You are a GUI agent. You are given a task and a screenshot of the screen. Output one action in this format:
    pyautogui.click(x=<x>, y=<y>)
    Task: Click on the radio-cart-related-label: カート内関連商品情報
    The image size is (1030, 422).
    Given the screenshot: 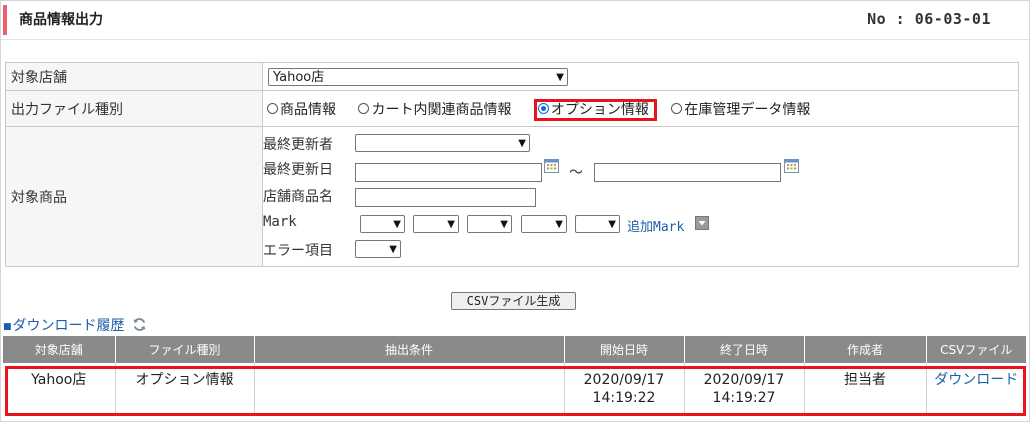 What is the action you would take?
    pyautogui.click(x=441, y=109)
    